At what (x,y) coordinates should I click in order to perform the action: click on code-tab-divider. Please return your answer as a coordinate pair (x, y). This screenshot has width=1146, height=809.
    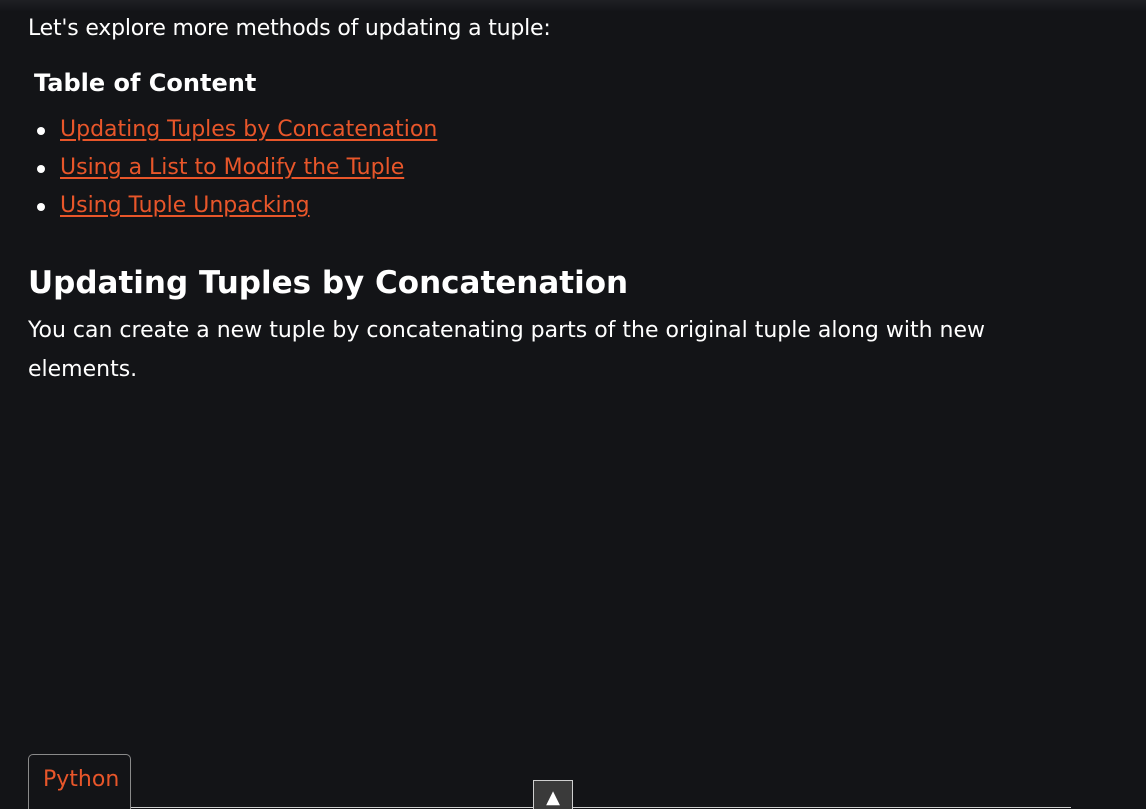
    Looking at the image, I should click on (601, 807).